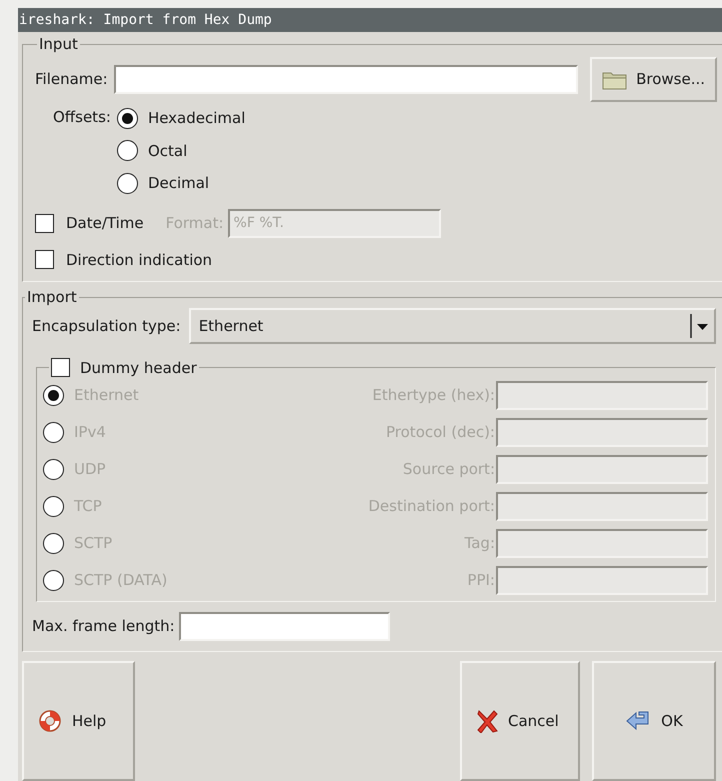 The image size is (722, 781). What do you see at coordinates (487, 721) in the screenshot?
I see `cross-icon` at bounding box center [487, 721].